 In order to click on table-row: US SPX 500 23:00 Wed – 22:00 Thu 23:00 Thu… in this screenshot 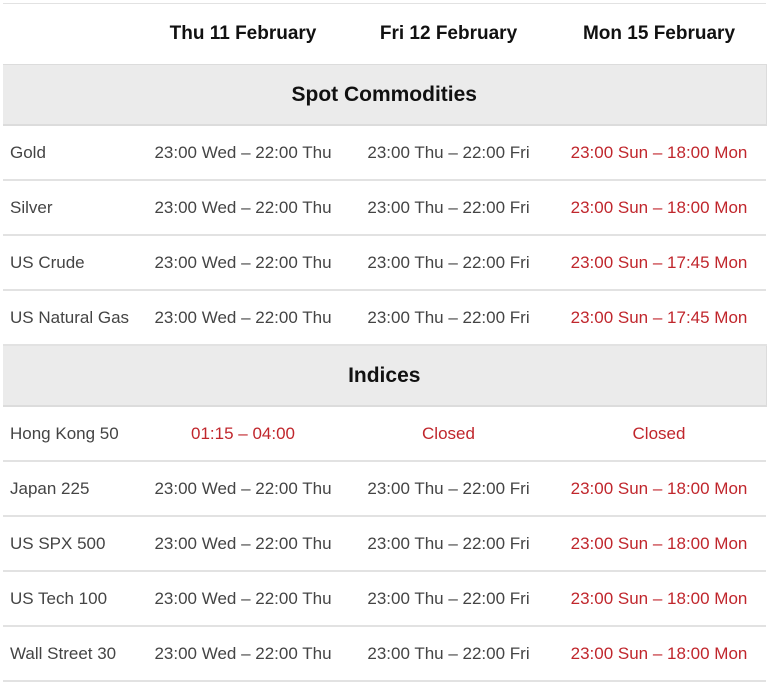, I will do `click(384, 544)`.